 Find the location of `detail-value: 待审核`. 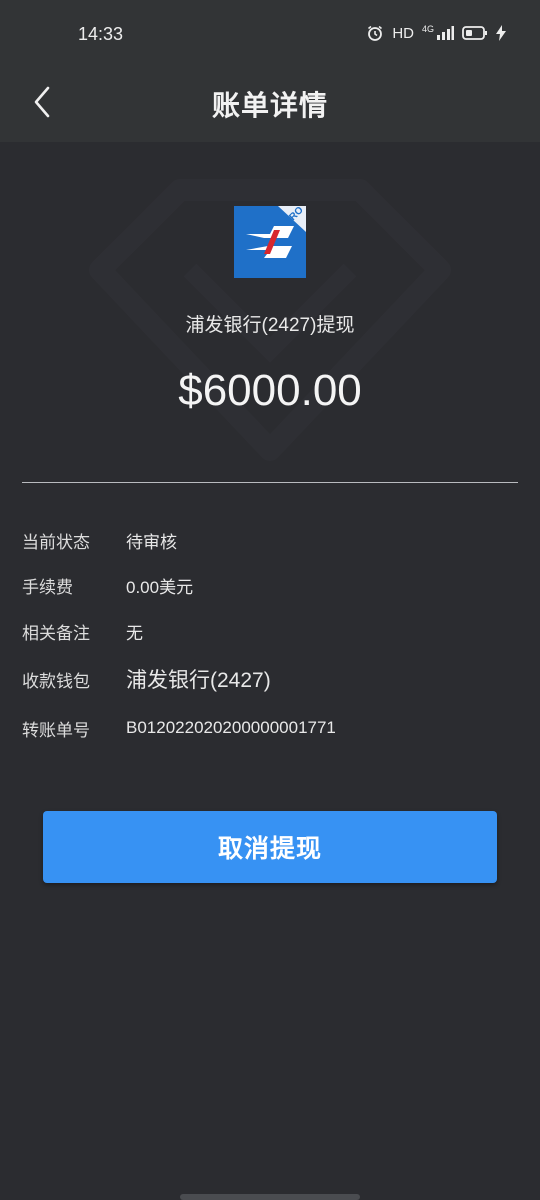

detail-value: 待审核 is located at coordinates (151, 542).